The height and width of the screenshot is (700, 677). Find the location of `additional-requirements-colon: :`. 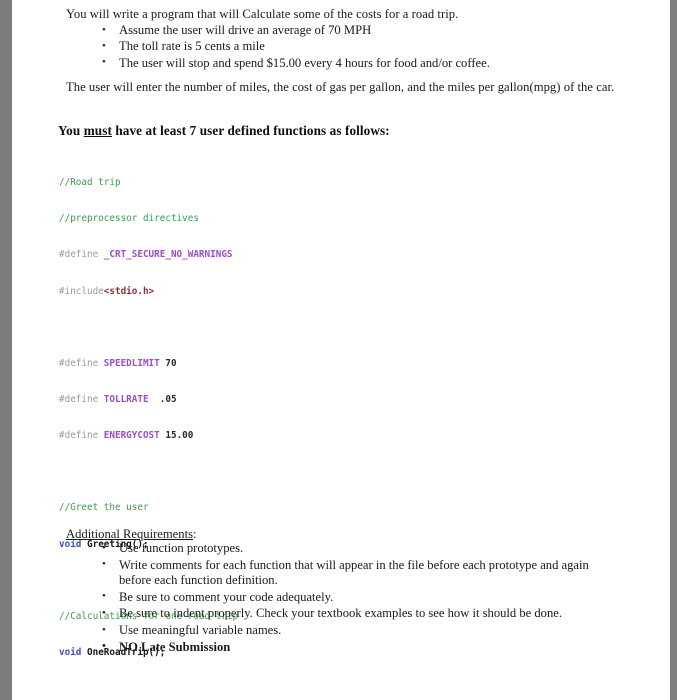

additional-requirements-colon: : is located at coordinates (194, 534).